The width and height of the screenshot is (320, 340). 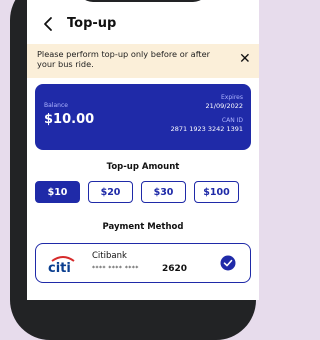 I want to click on amount-option-100: $100, so click(x=216, y=192).